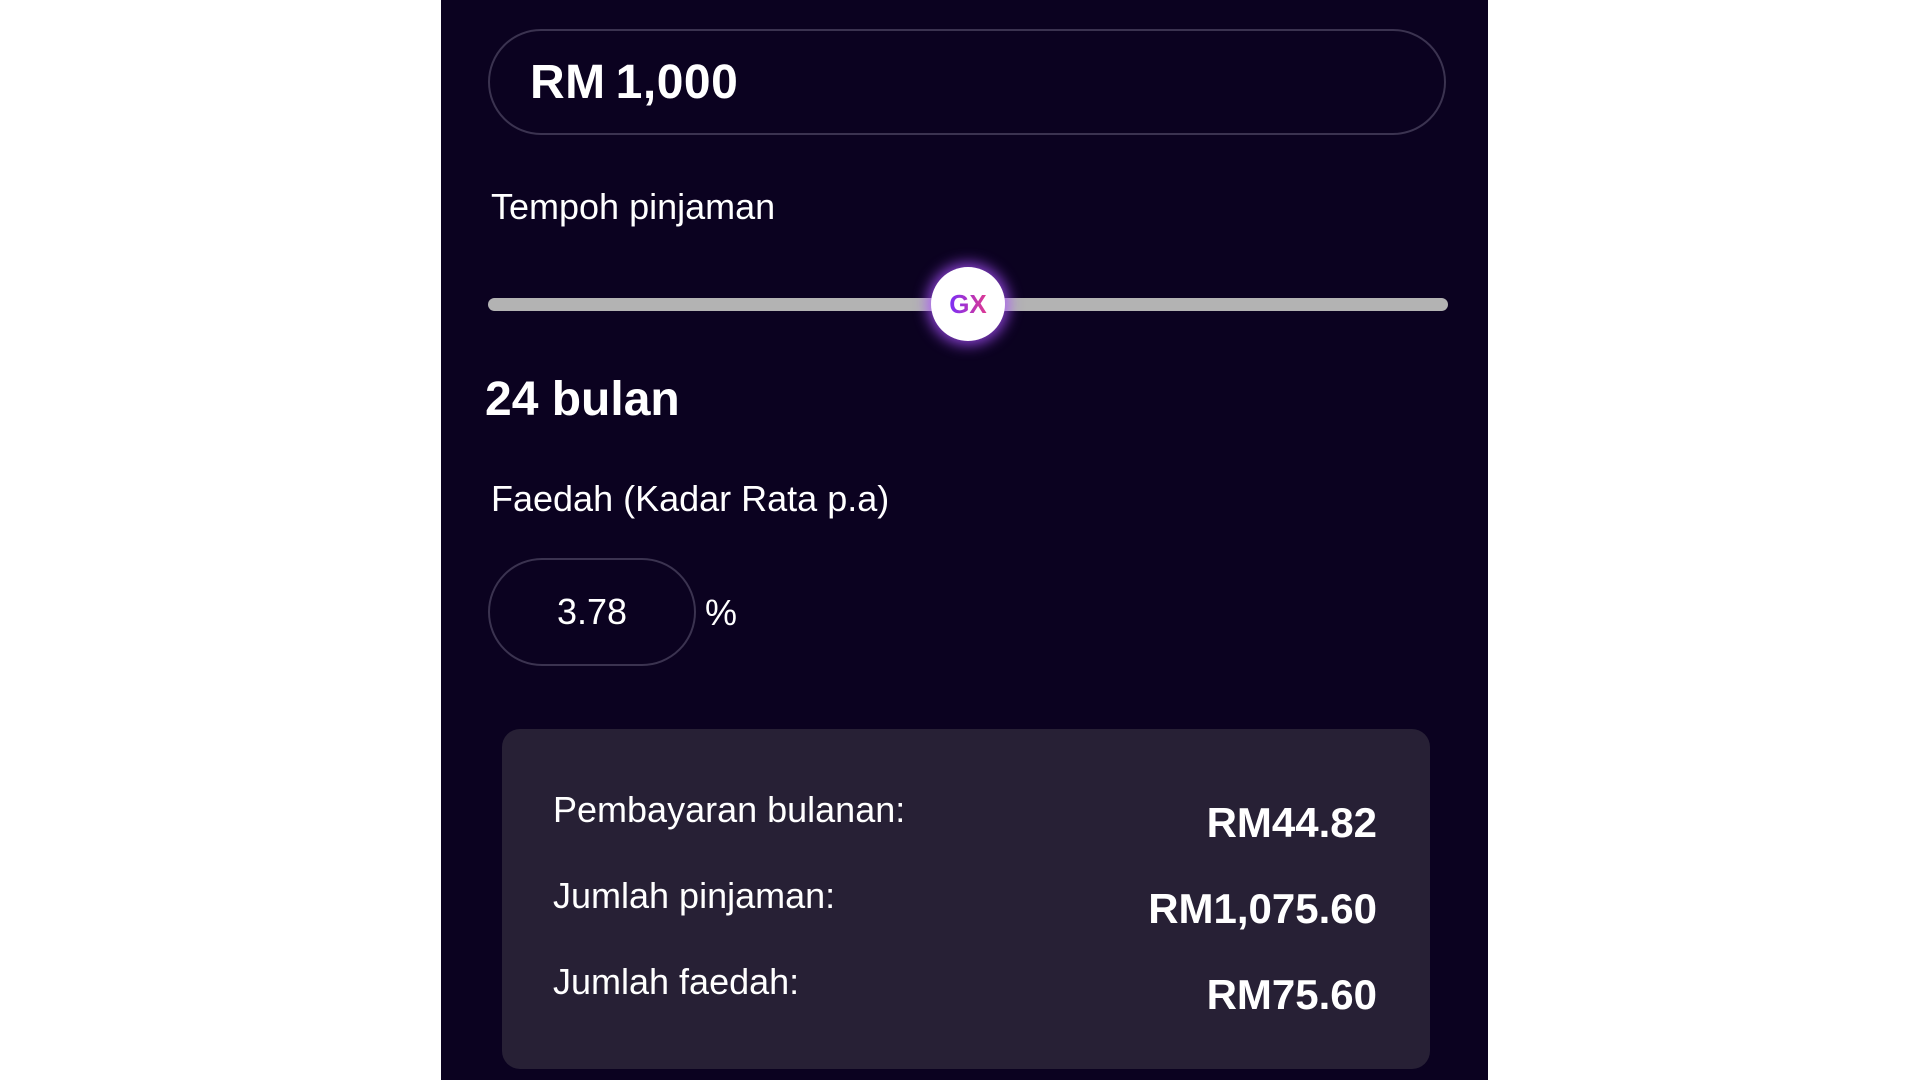 Image resolution: width=1920 pixels, height=1080 pixels. I want to click on result-row-total-interest: Jumlah faedah: RM75.60, so click(965, 991).